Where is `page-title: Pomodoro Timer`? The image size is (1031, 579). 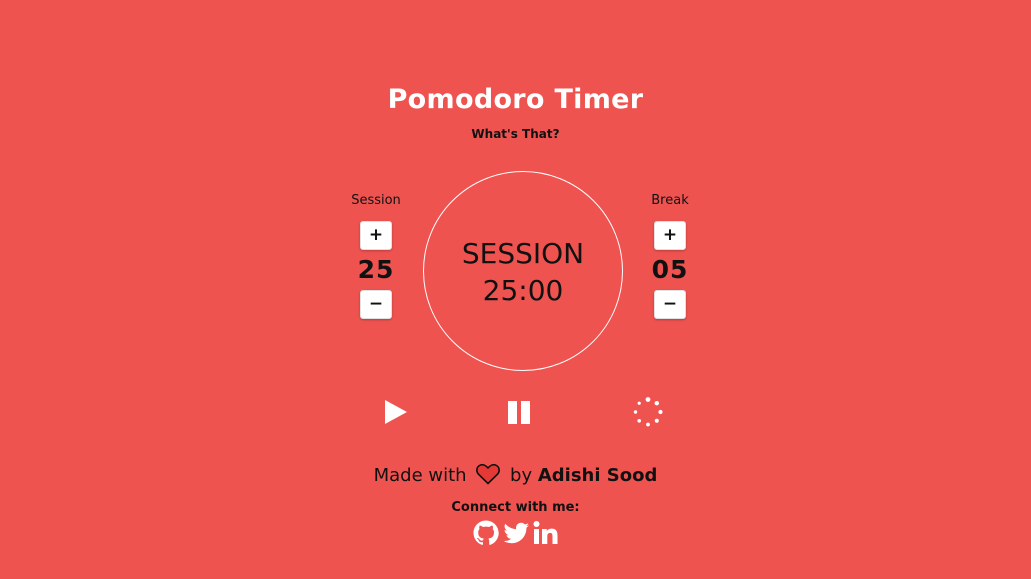
page-title: Pomodoro Timer is located at coordinates (515, 99).